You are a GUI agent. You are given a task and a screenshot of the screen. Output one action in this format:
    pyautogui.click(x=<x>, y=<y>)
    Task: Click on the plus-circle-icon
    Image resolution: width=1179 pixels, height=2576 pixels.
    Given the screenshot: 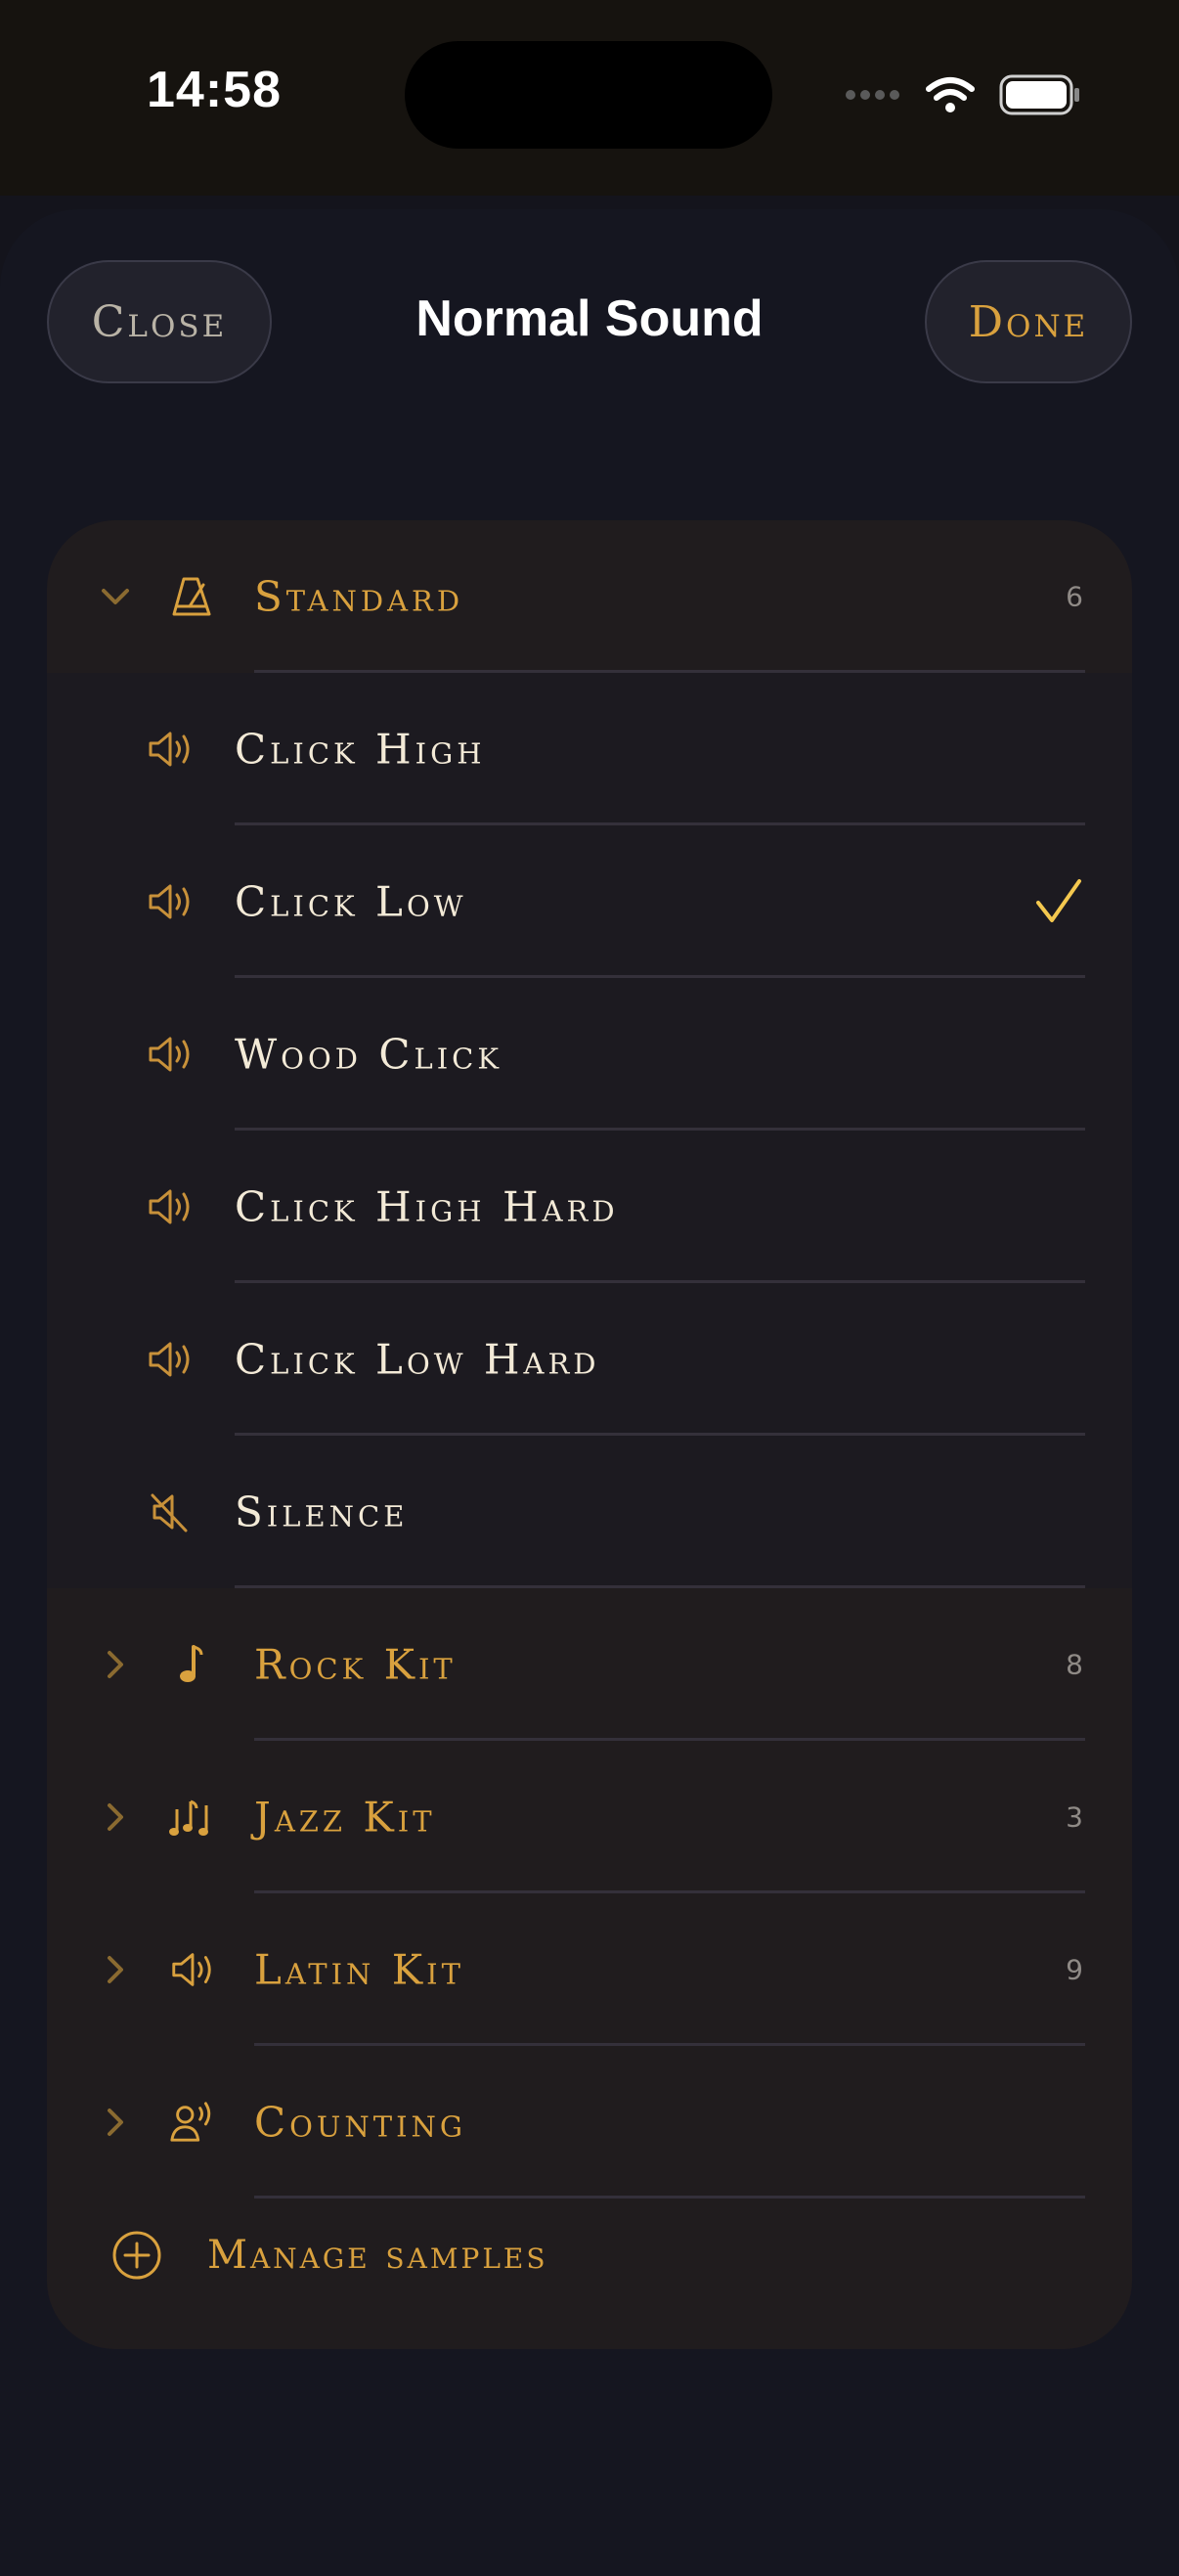 What is the action you would take?
    pyautogui.click(x=136, y=2255)
    